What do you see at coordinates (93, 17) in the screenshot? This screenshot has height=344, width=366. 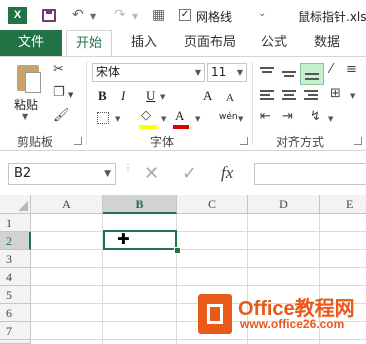 I see `undo-dropdown-icon: ▼` at bounding box center [93, 17].